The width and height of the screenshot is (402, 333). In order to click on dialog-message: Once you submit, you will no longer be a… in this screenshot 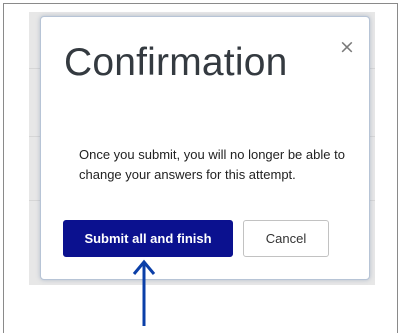, I will do `click(212, 164)`.